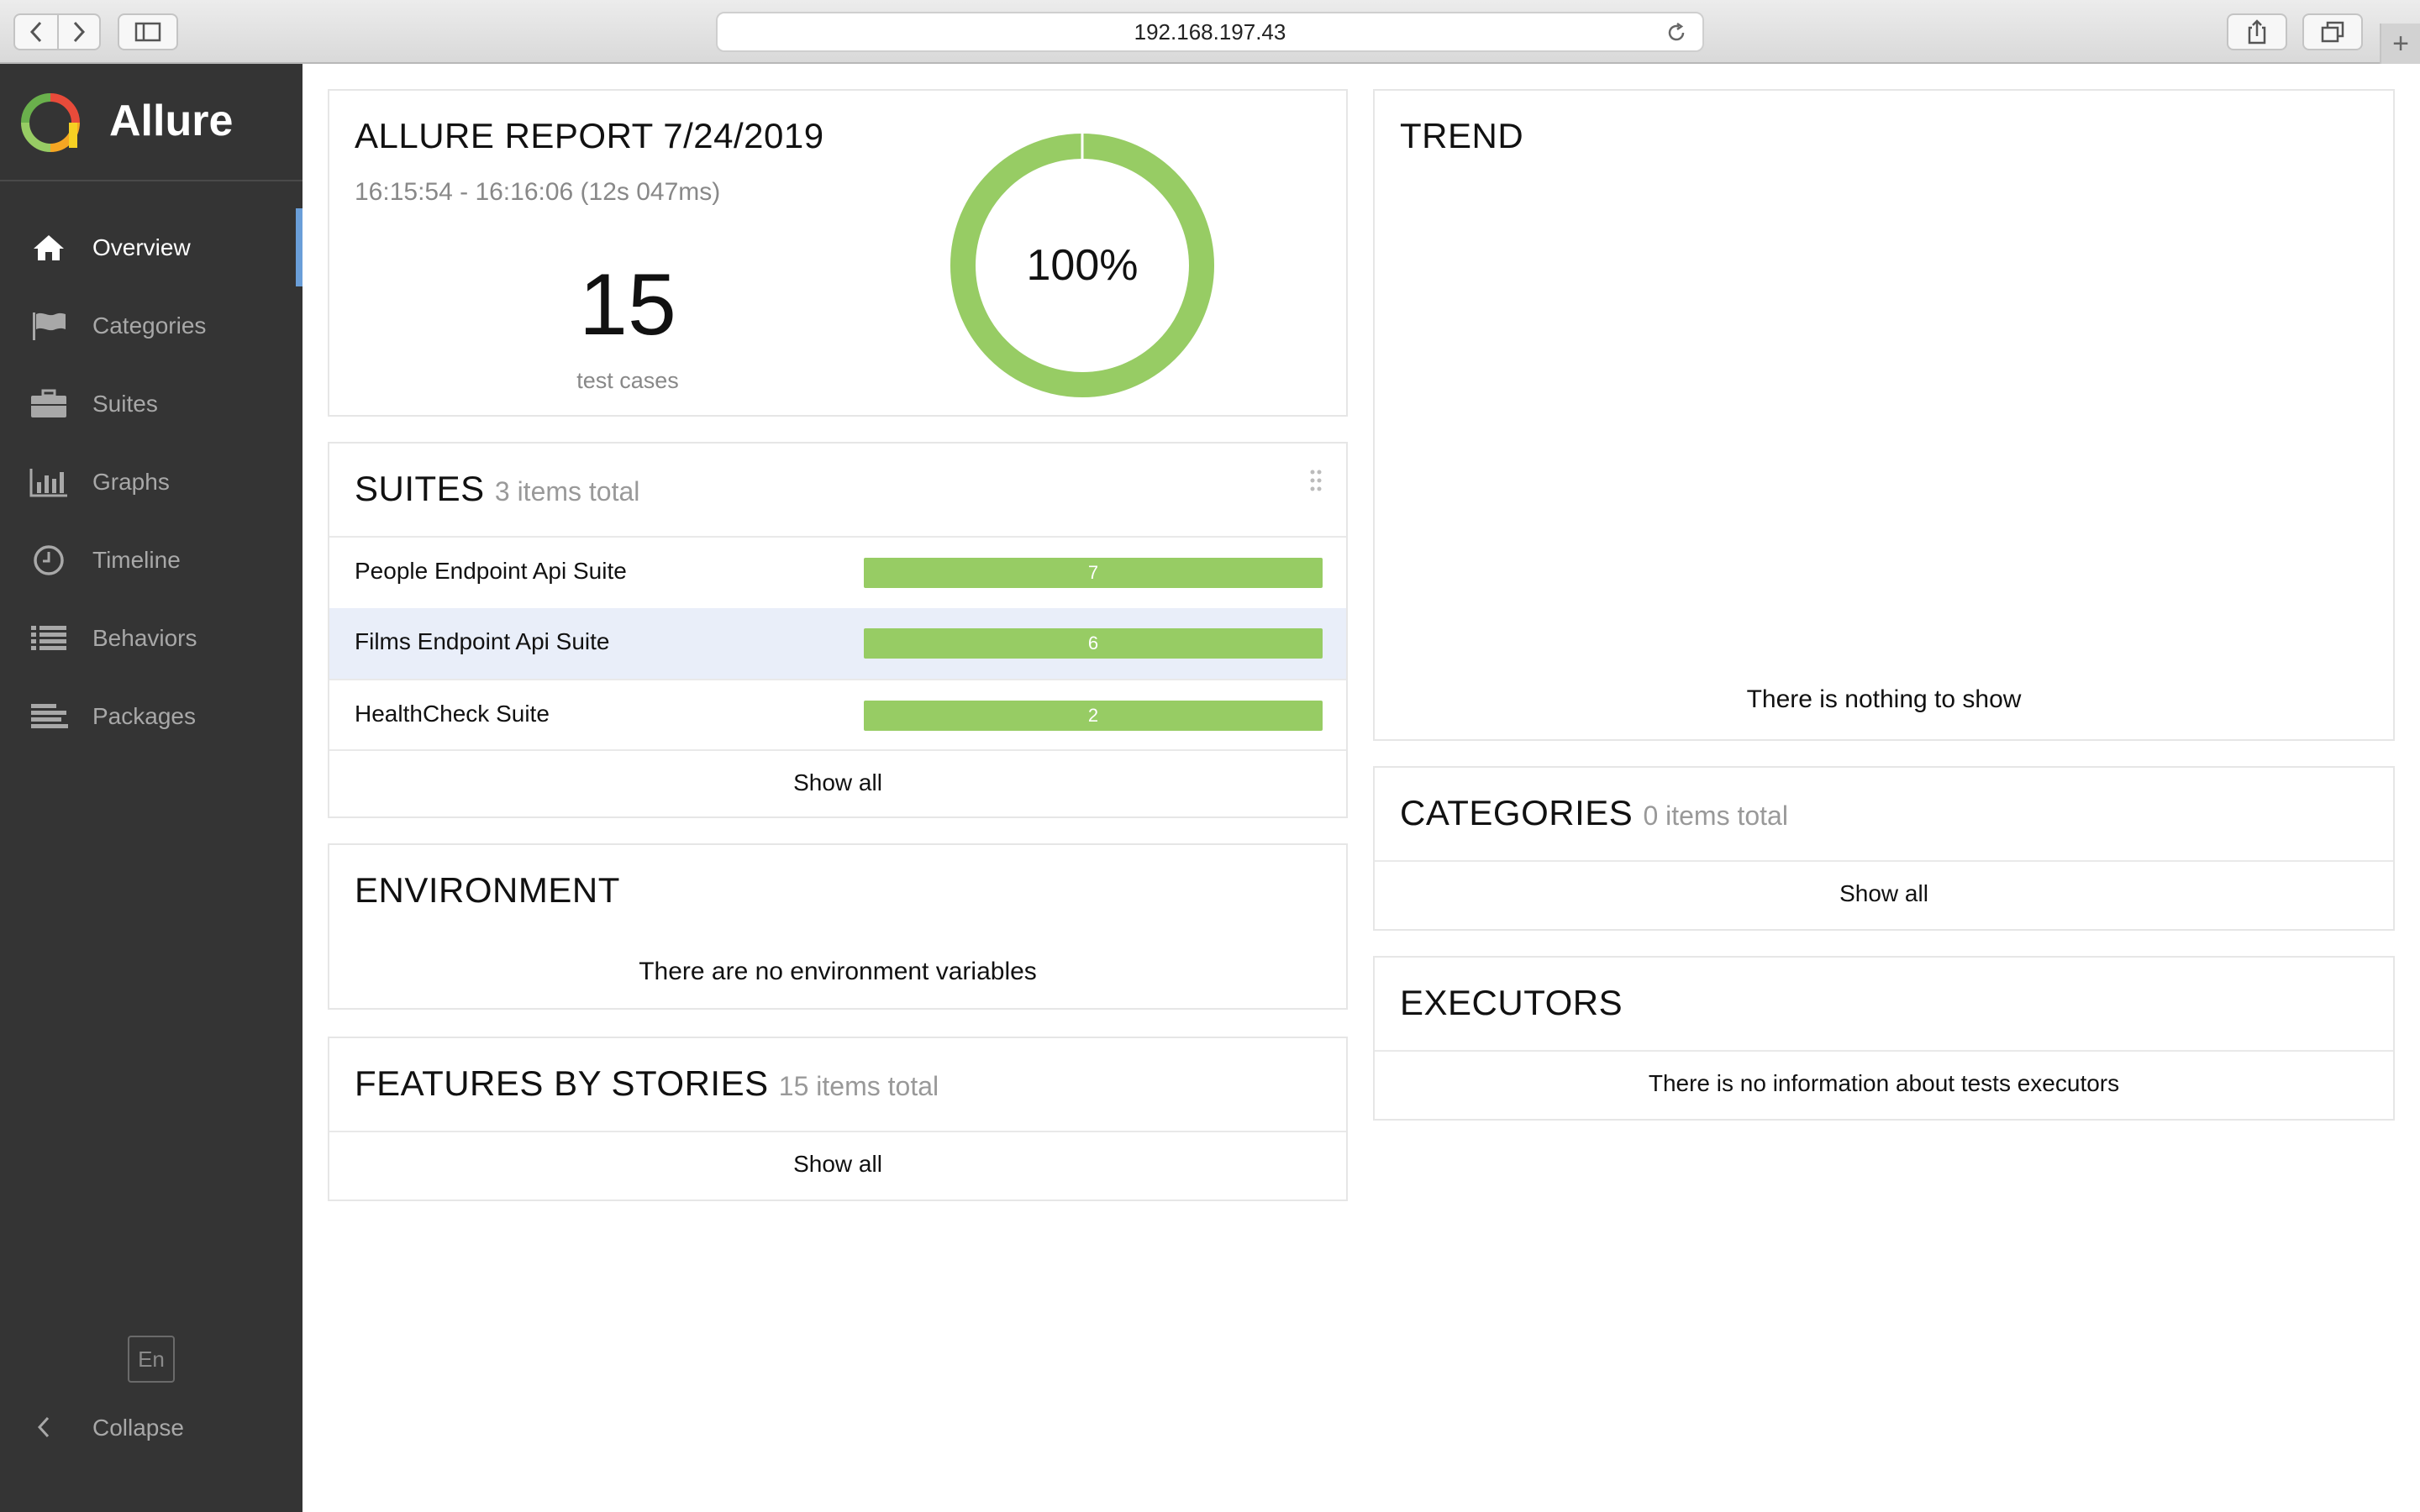  What do you see at coordinates (151, 1359) in the screenshot?
I see `language-button: En` at bounding box center [151, 1359].